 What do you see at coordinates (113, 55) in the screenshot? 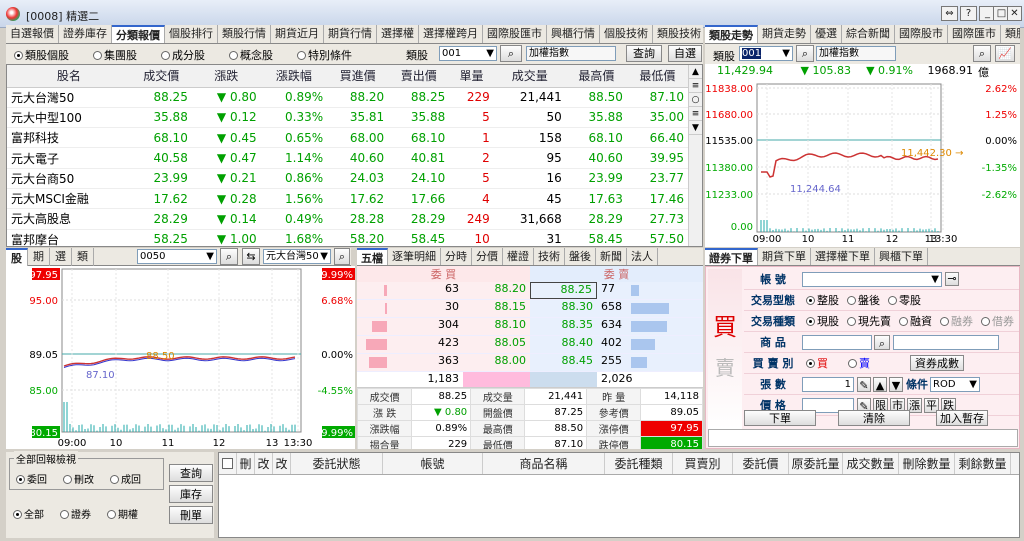
I see `filter-option-1: 集團股` at bounding box center [113, 55].